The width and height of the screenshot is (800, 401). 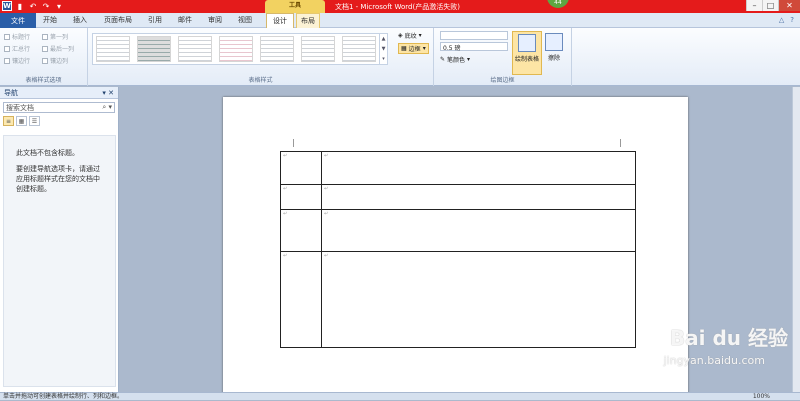 I want to click on tab-design: 设计, so click(x=280, y=21).